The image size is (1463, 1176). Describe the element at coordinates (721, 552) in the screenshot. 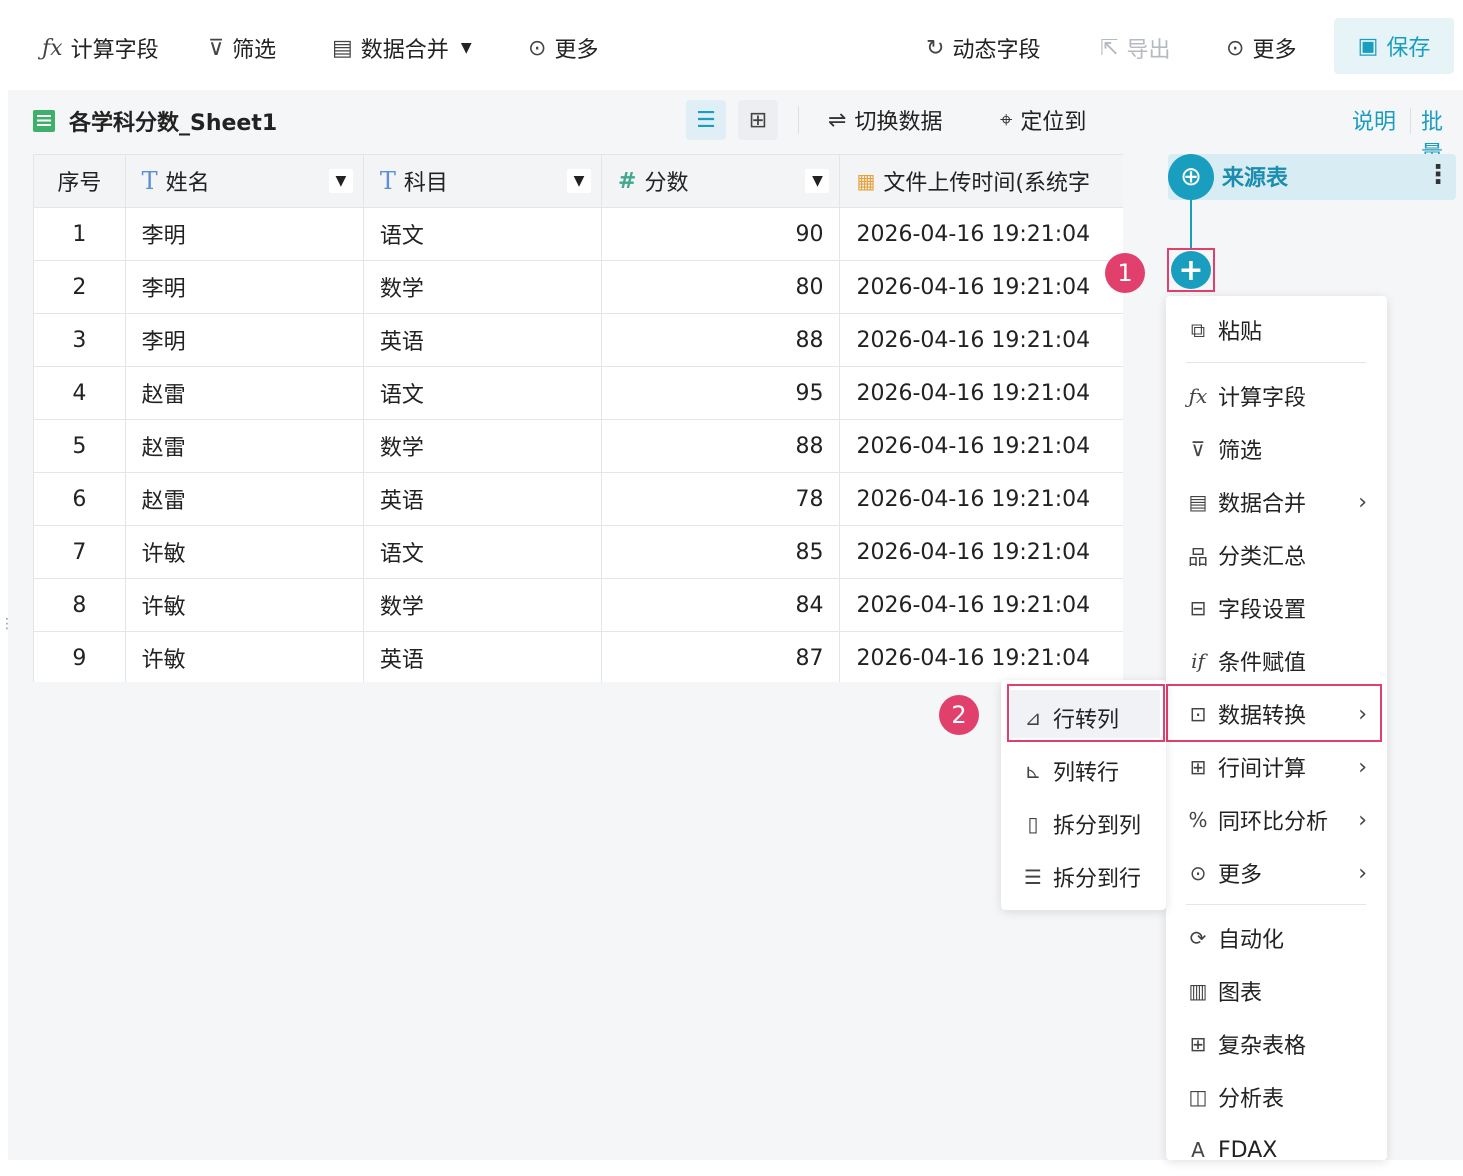

I see `cell-score: 85` at that location.